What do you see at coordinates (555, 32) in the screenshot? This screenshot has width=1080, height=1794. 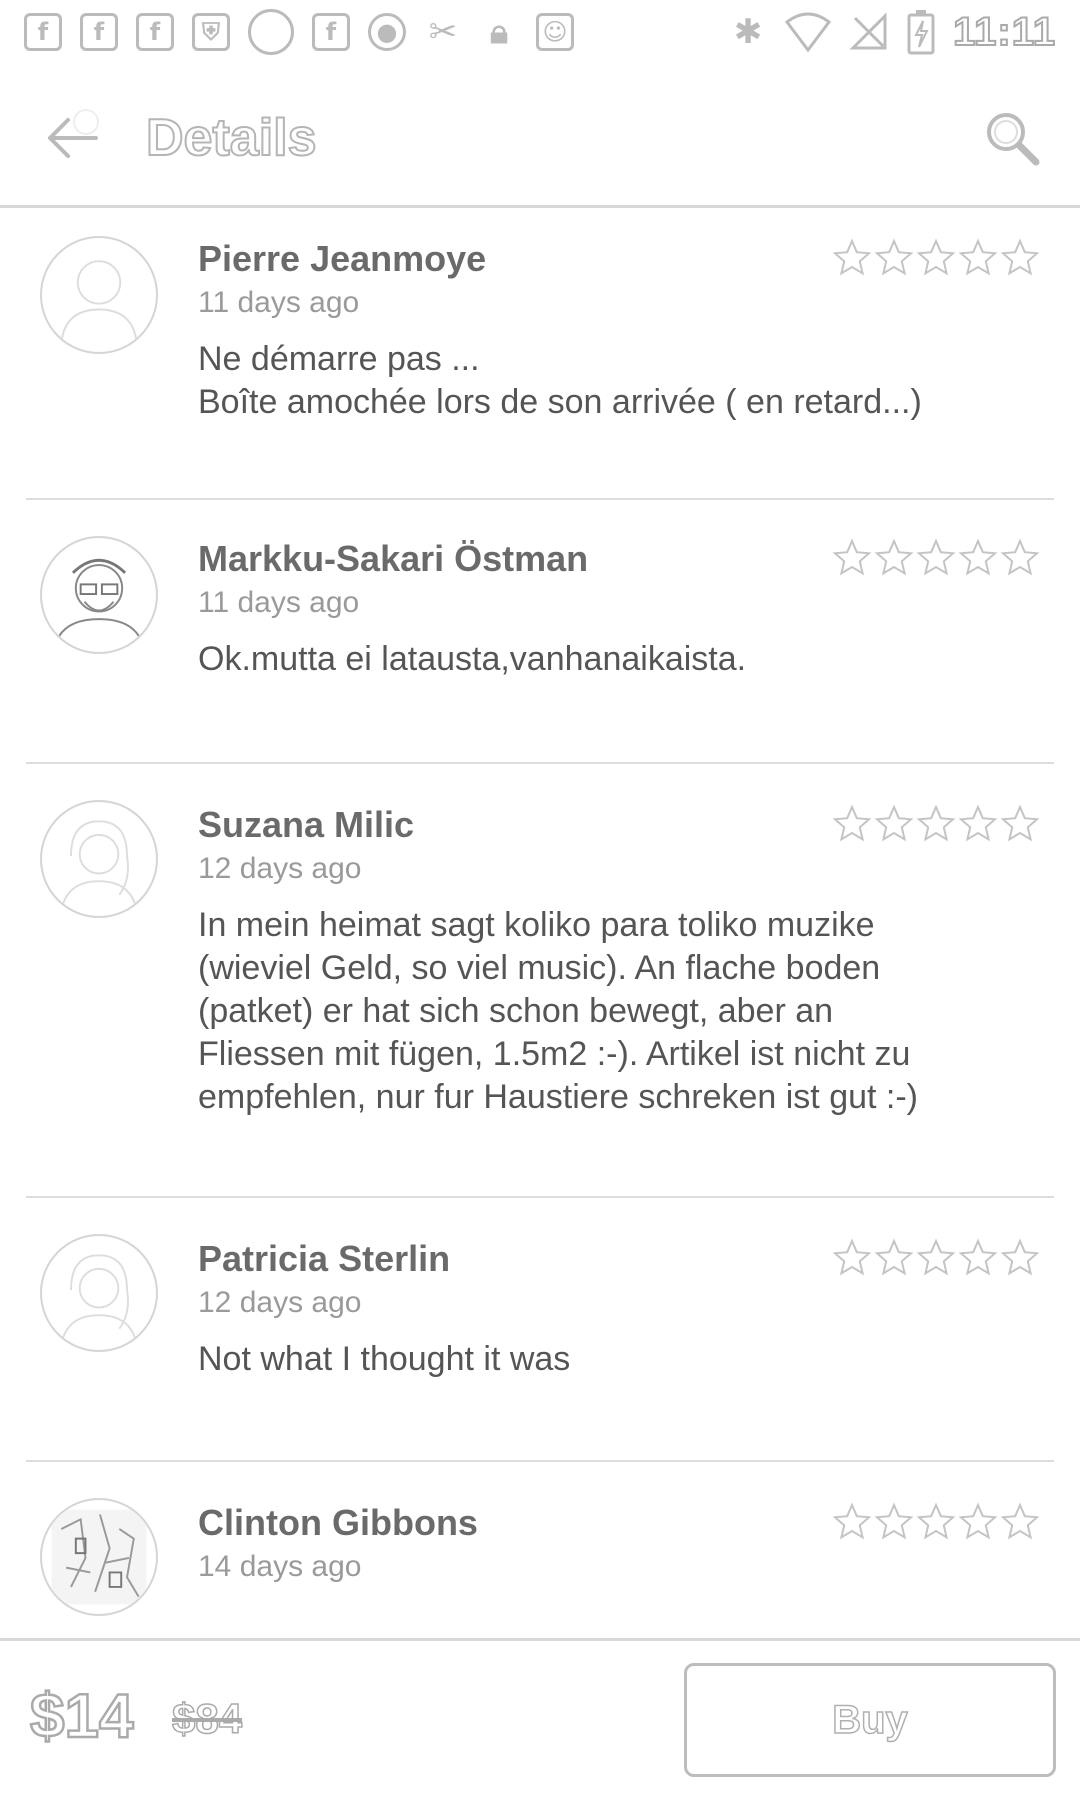 I see `android-icon: ☺` at bounding box center [555, 32].